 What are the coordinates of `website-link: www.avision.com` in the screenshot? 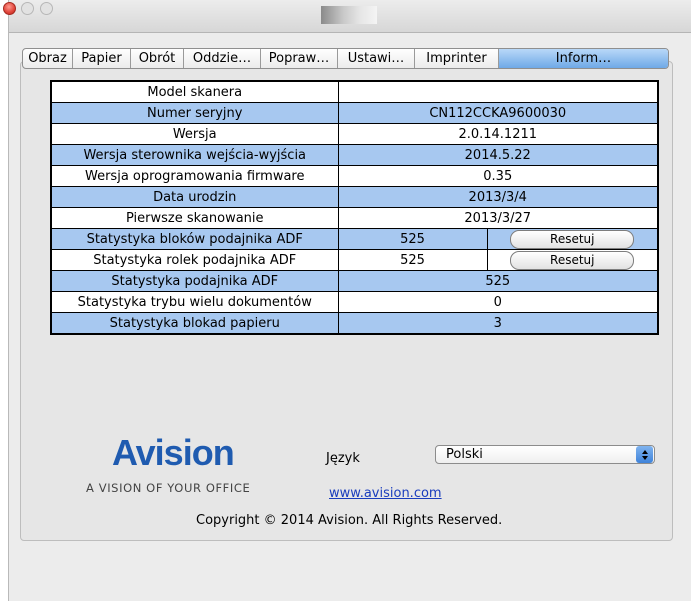 It's located at (385, 493).